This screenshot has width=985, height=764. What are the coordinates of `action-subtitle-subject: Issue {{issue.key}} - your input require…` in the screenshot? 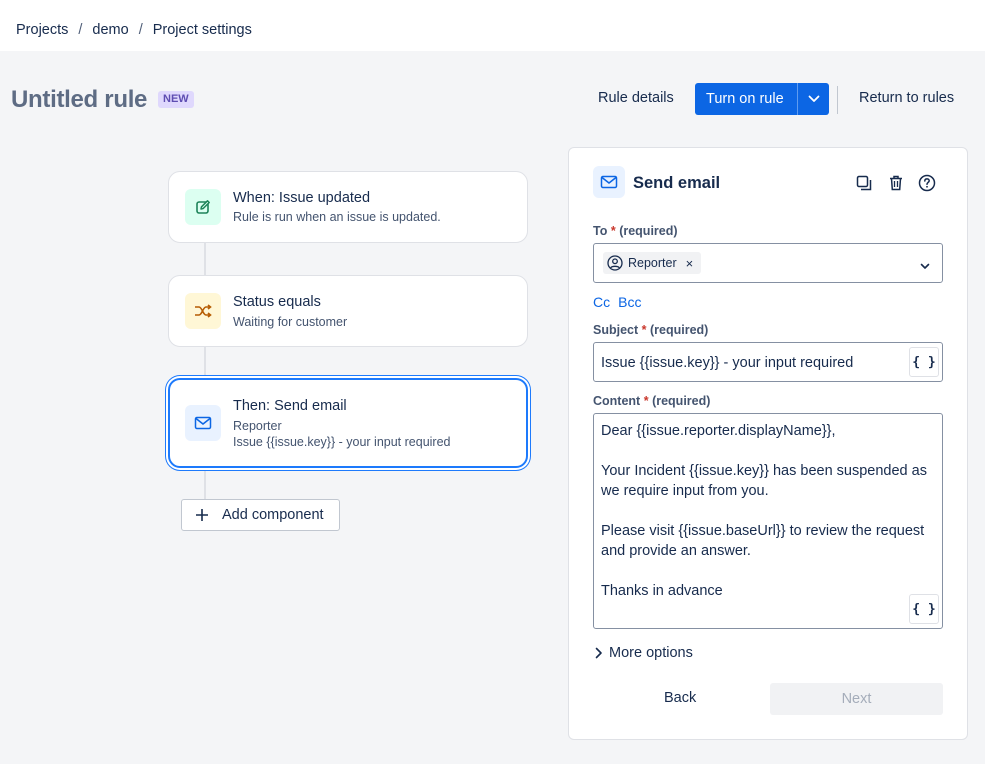 It's located at (342, 442).